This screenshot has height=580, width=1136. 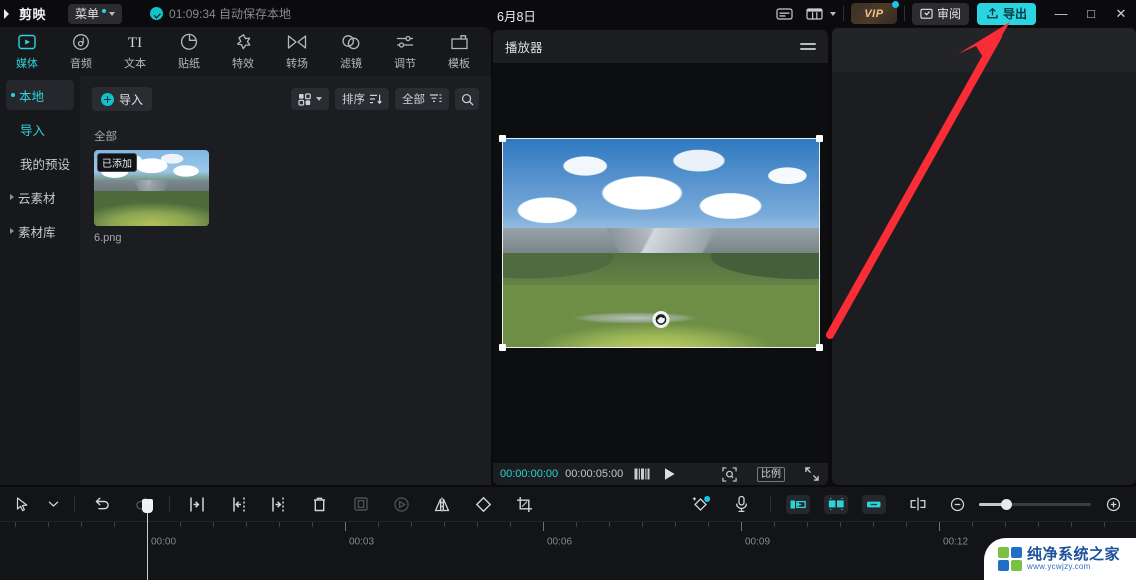 I want to click on frame-view-icon, so click(x=642, y=474).